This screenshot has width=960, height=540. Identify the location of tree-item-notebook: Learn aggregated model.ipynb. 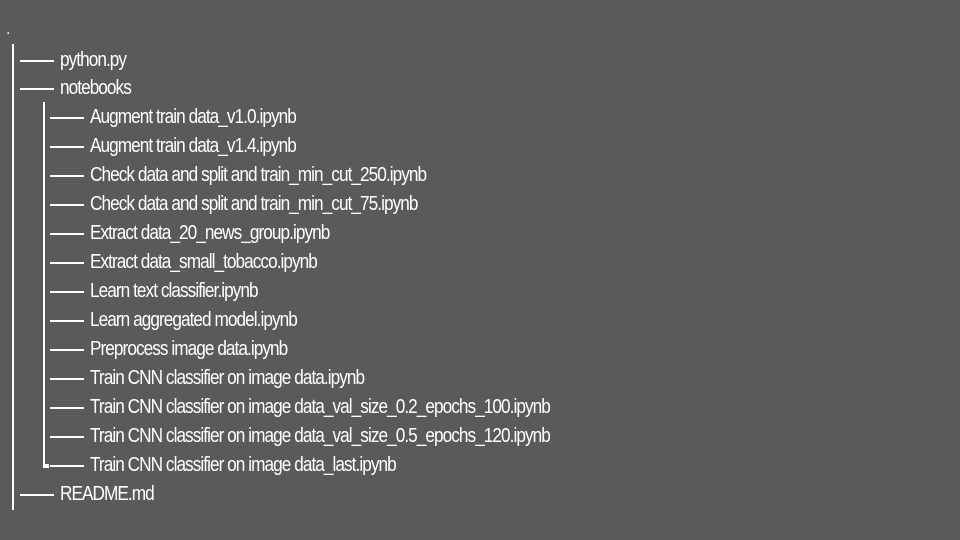
(190, 320).